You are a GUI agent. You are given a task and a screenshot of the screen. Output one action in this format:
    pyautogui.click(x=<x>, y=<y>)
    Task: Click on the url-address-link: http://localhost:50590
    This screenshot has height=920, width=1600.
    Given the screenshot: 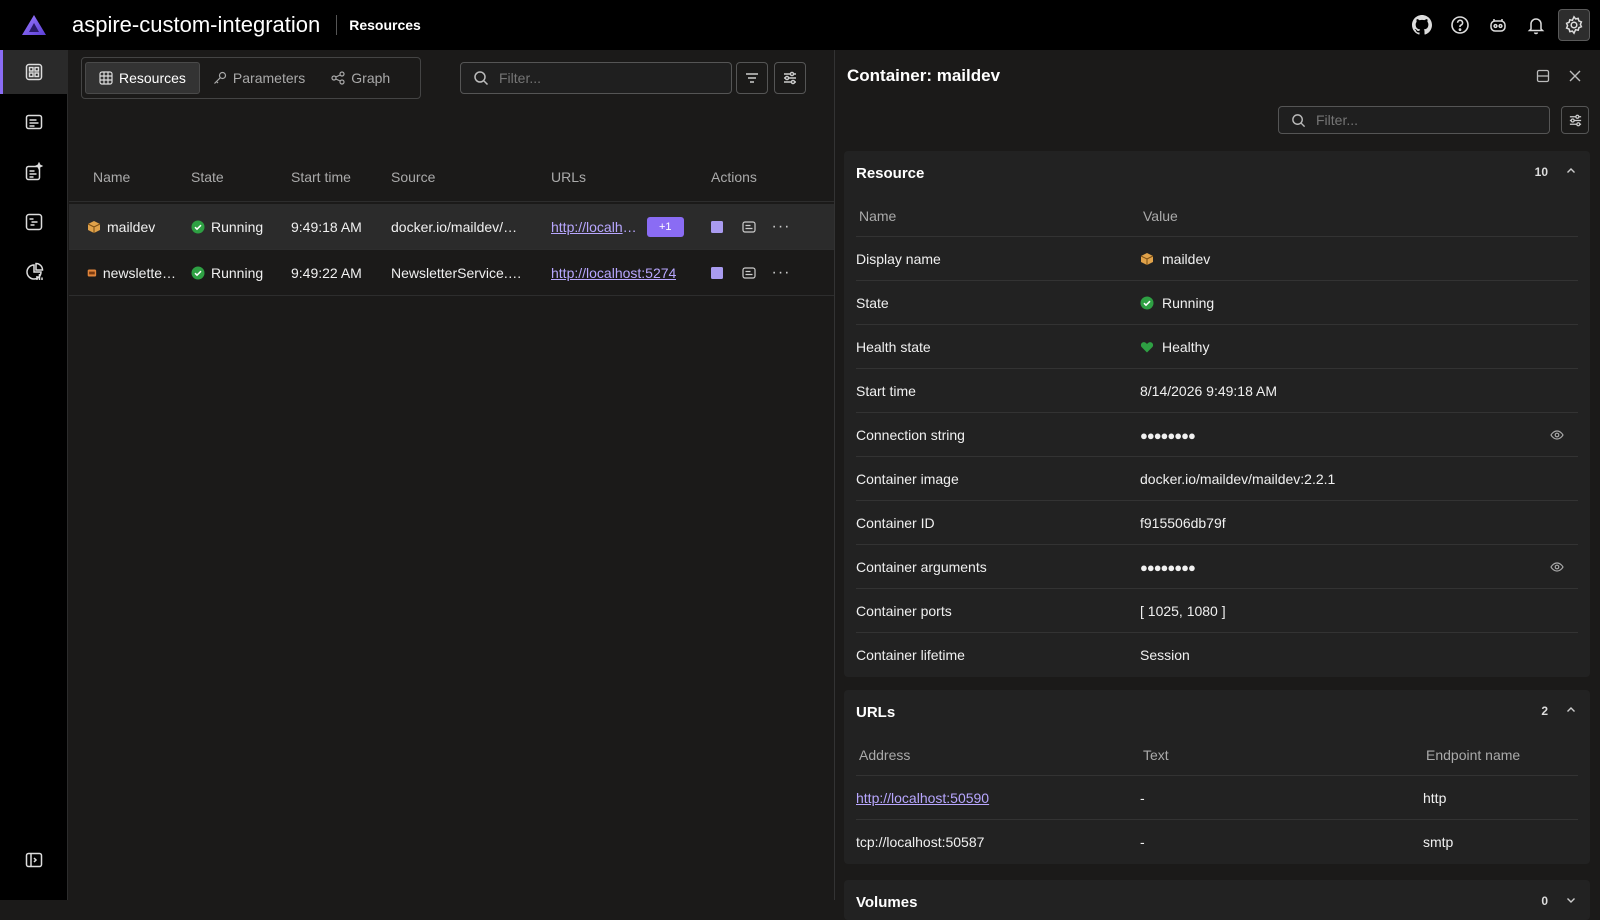 What is the action you would take?
    pyautogui.click(x=922, y=798)
    